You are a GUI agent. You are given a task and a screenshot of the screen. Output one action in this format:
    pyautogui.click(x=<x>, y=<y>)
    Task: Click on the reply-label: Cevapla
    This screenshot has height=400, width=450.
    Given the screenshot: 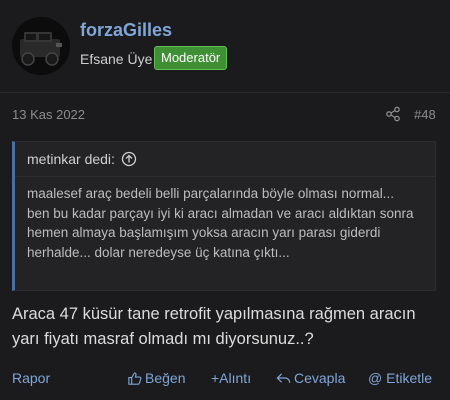 What is the action you would take?
    pyautogui.click(x=320, y=378)
    